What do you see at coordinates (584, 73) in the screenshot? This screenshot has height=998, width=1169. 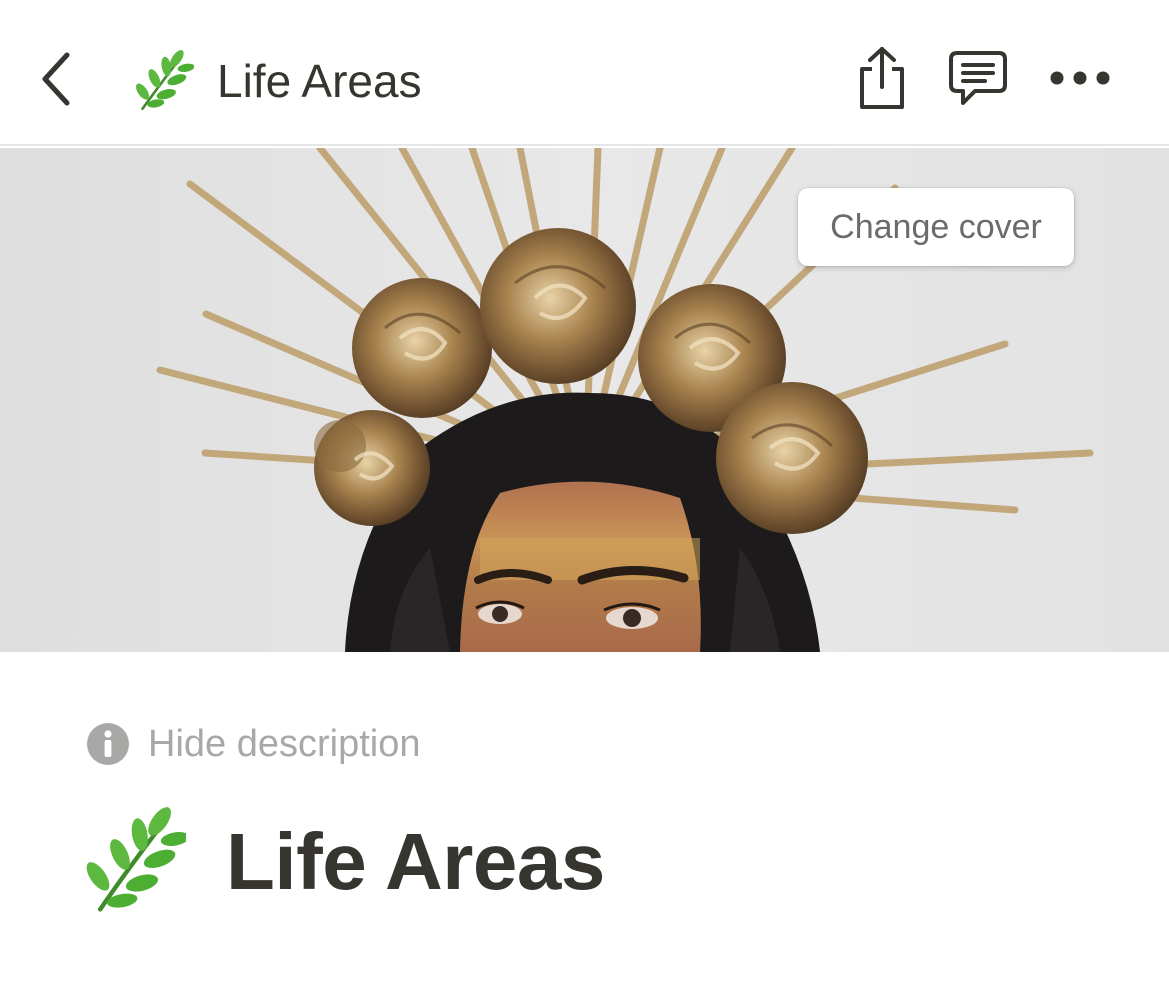 I see `top-nav-bar: Life Areas` at bounding box center [584, 73].